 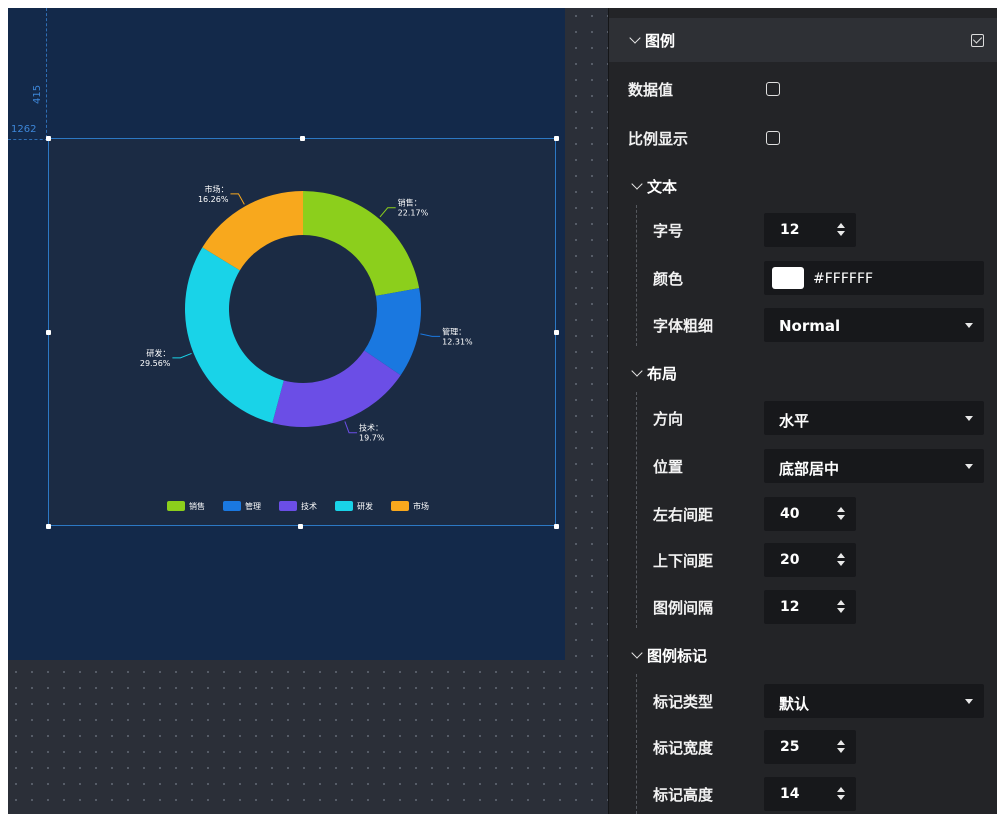 I want to click on marker-type-select: 默认, so click(x=874, y=701).